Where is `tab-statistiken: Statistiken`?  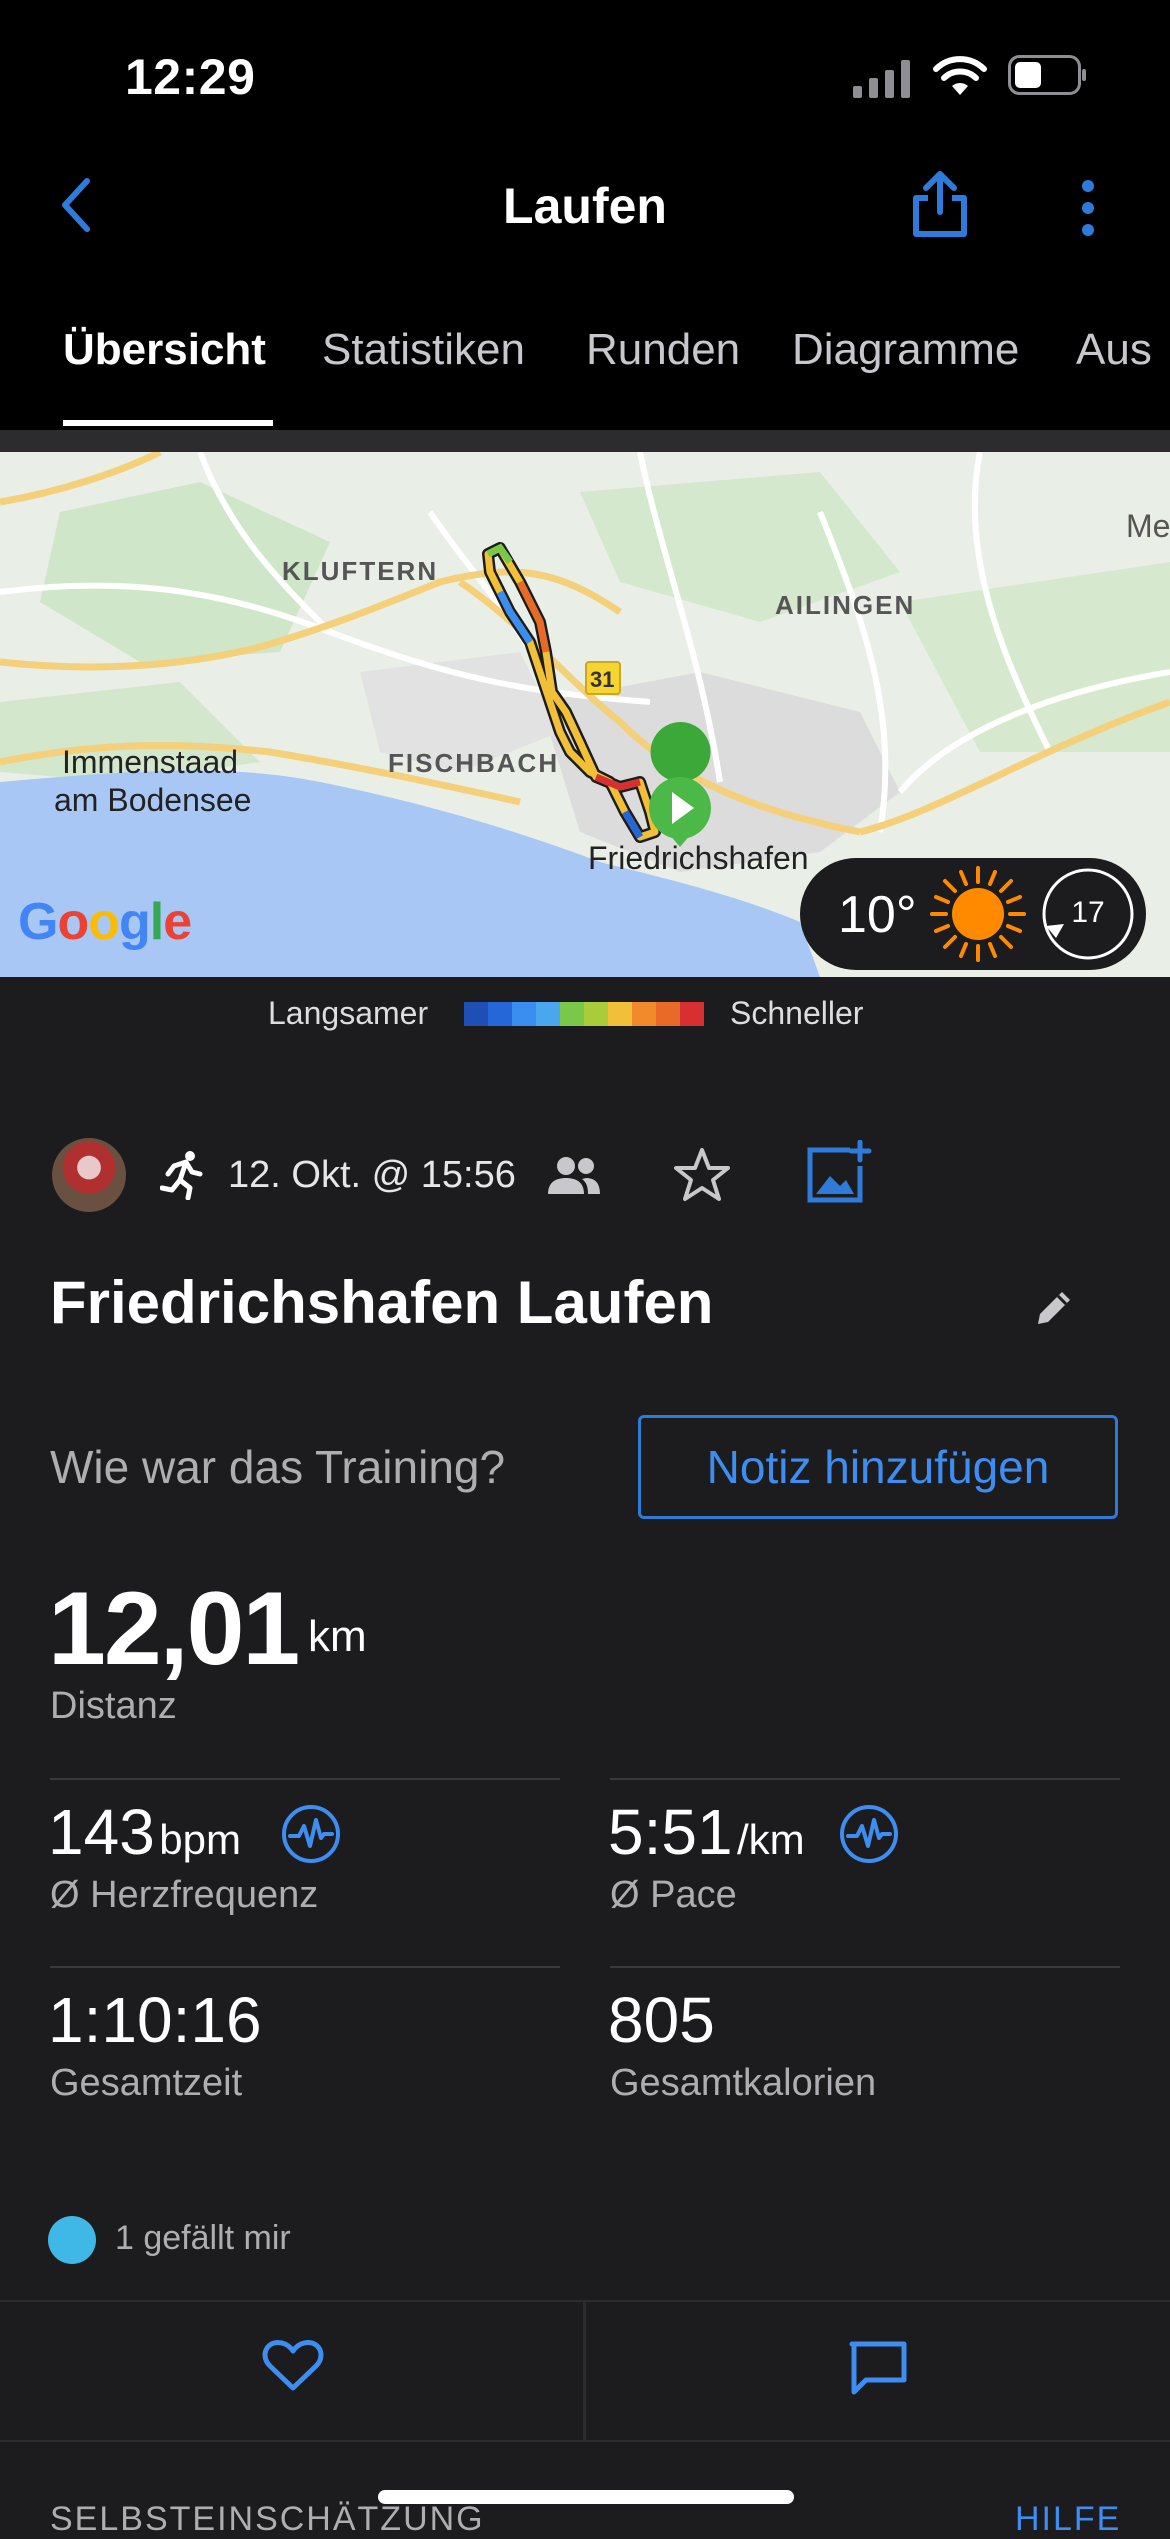
tab-statistiken: Statistiken is located at coordinates (423, 350).